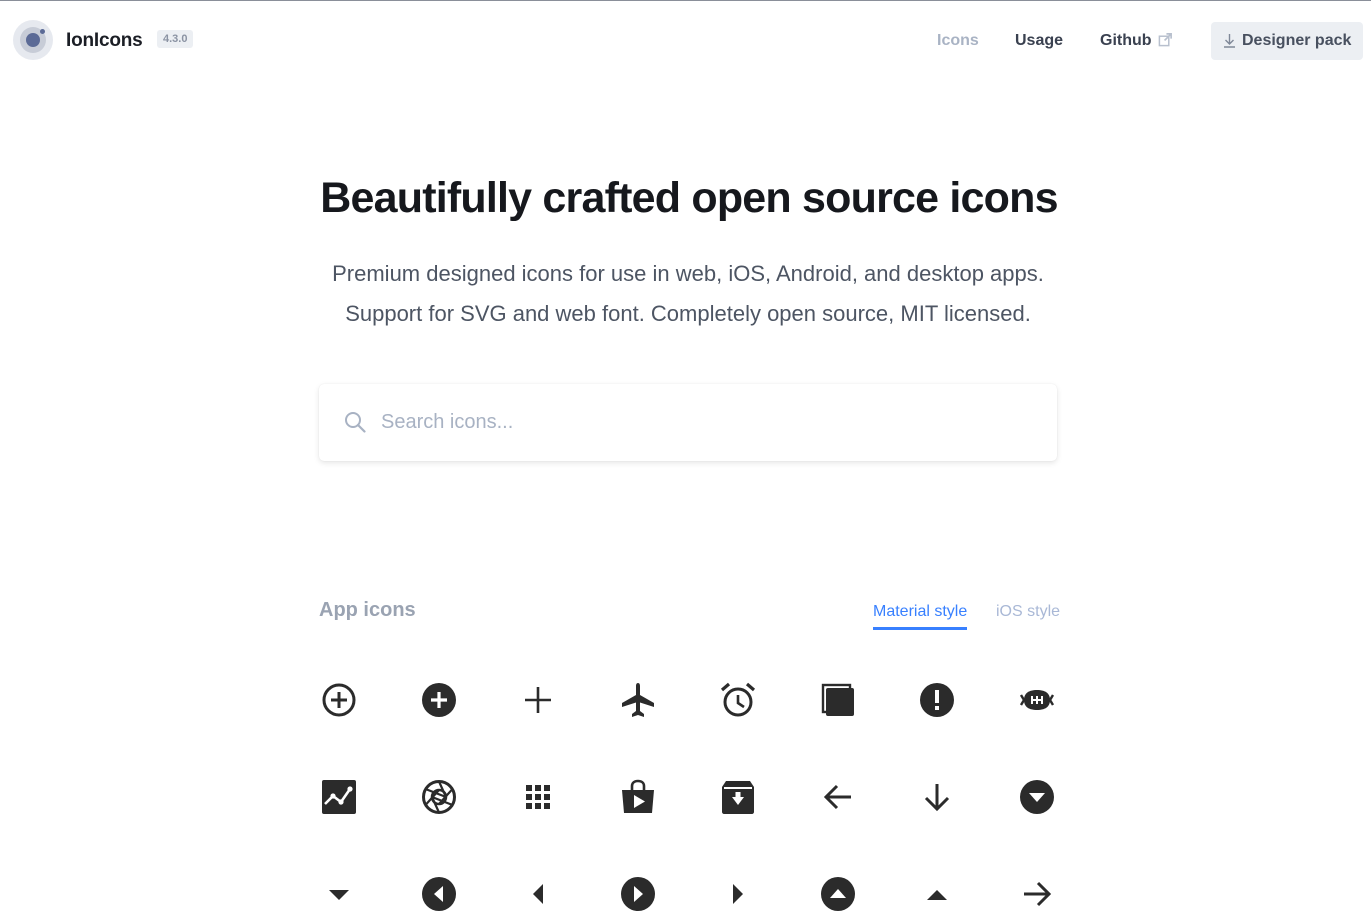 The width and height of the screenshot is (1371, 914). I want to click on alarm-icon, so click(738, 700).